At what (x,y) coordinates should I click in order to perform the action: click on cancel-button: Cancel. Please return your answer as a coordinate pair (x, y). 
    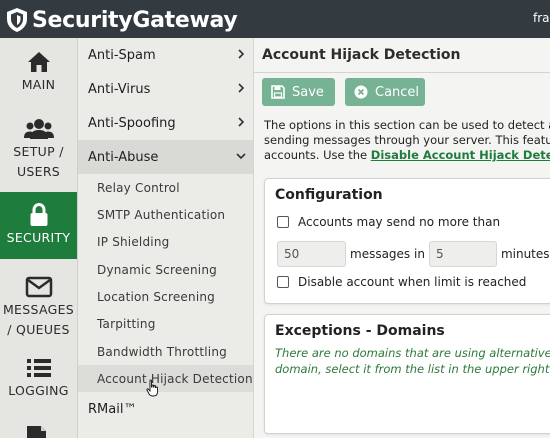
    Looking at the image, I should click on (385, 92).